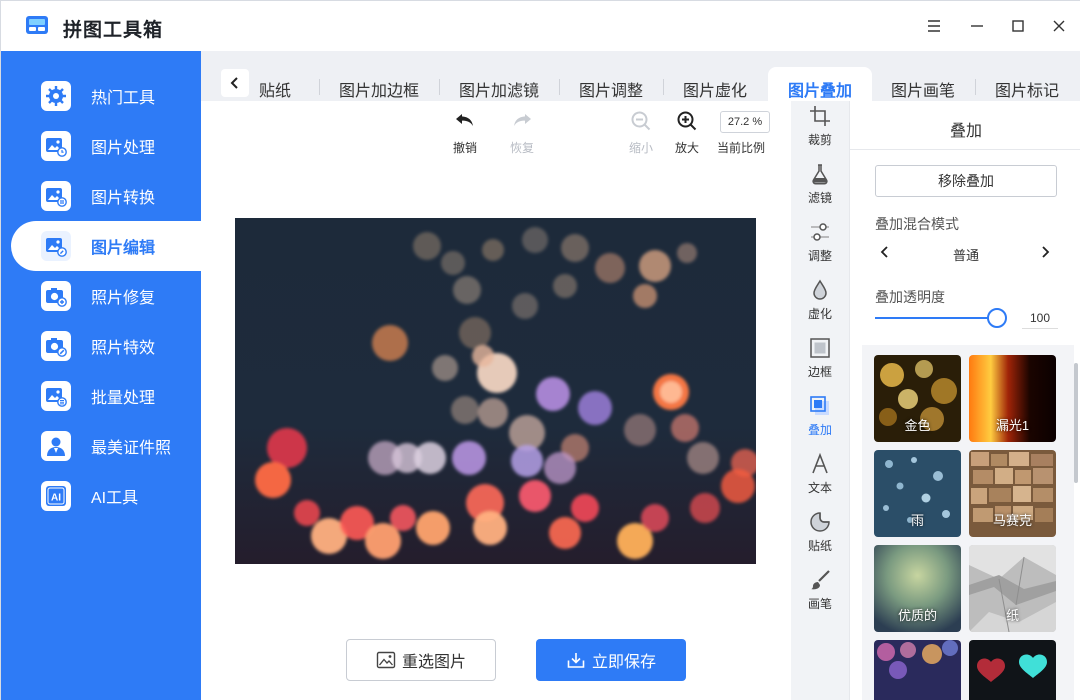  What do you see at coordinates (820, 242) in the screenshot?
I see `vtool-adjust: 调整` at bounding box center [820, 242].